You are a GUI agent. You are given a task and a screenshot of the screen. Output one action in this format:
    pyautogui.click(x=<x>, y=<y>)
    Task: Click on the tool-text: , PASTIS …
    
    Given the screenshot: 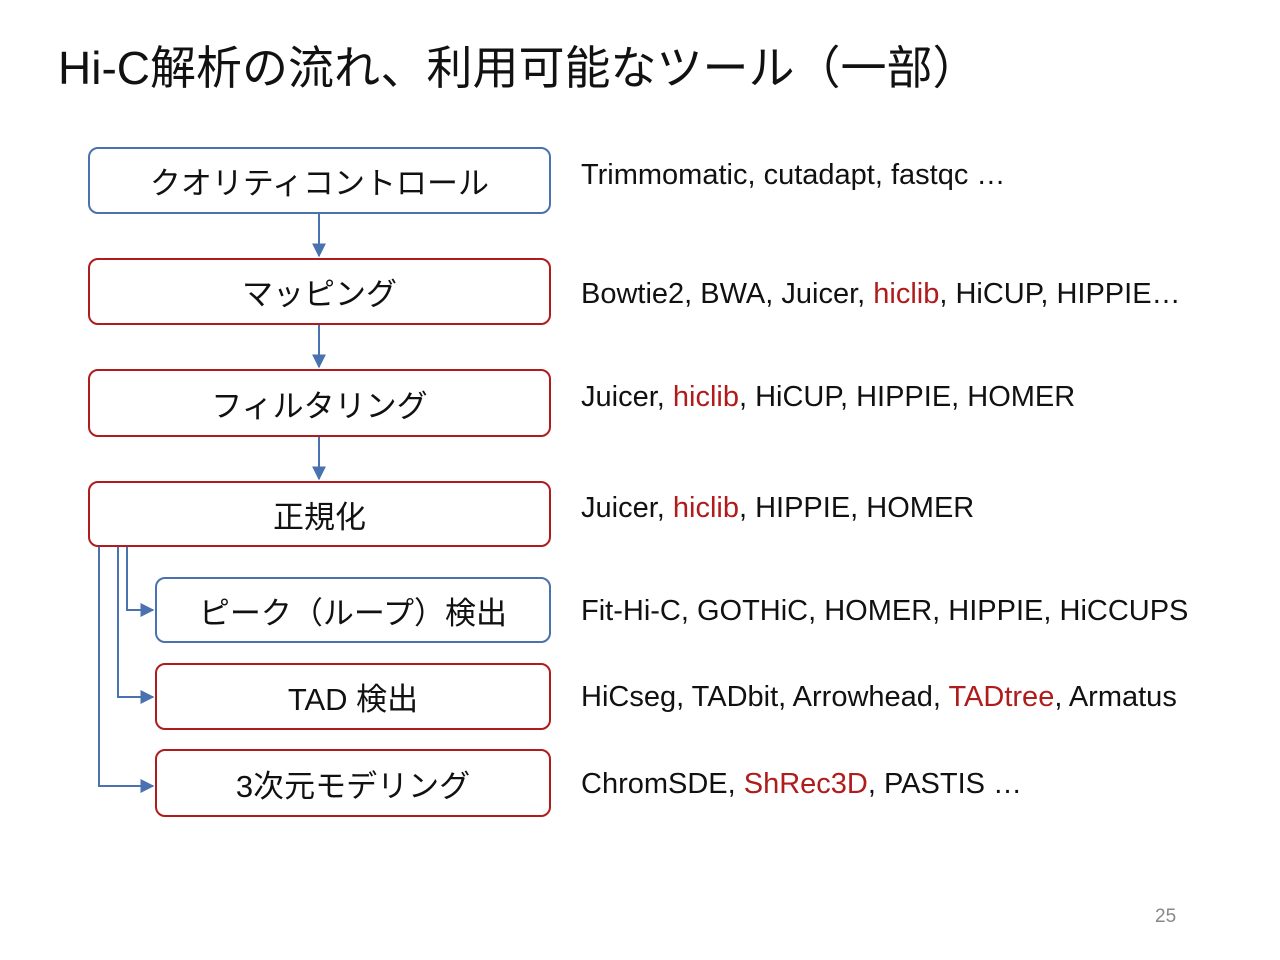 What is the action you would take?
    pyautogui.click(x=945, y=784)
    